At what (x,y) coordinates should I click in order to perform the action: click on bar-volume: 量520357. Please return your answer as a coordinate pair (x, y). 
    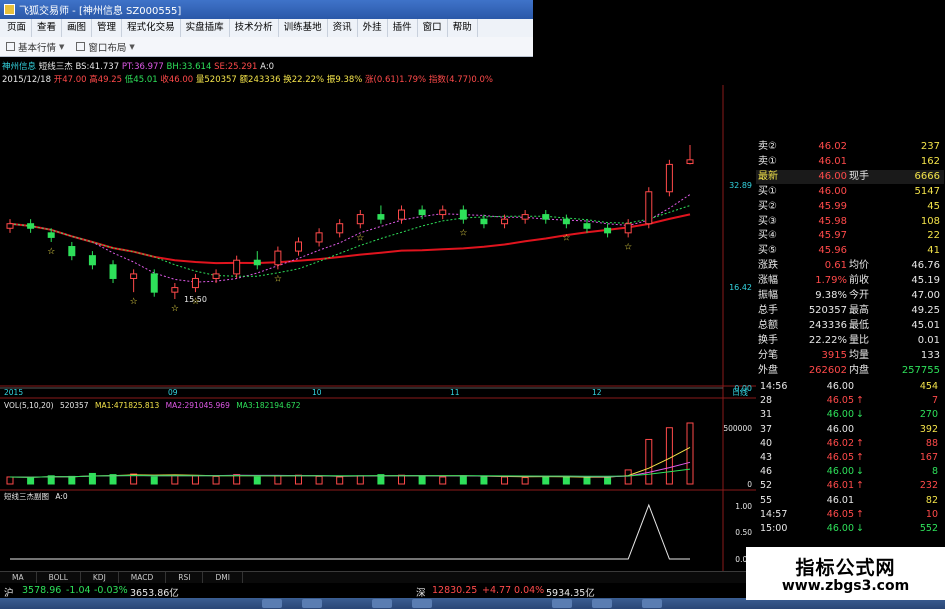
    Looking at the image, I should click on (216, 80).